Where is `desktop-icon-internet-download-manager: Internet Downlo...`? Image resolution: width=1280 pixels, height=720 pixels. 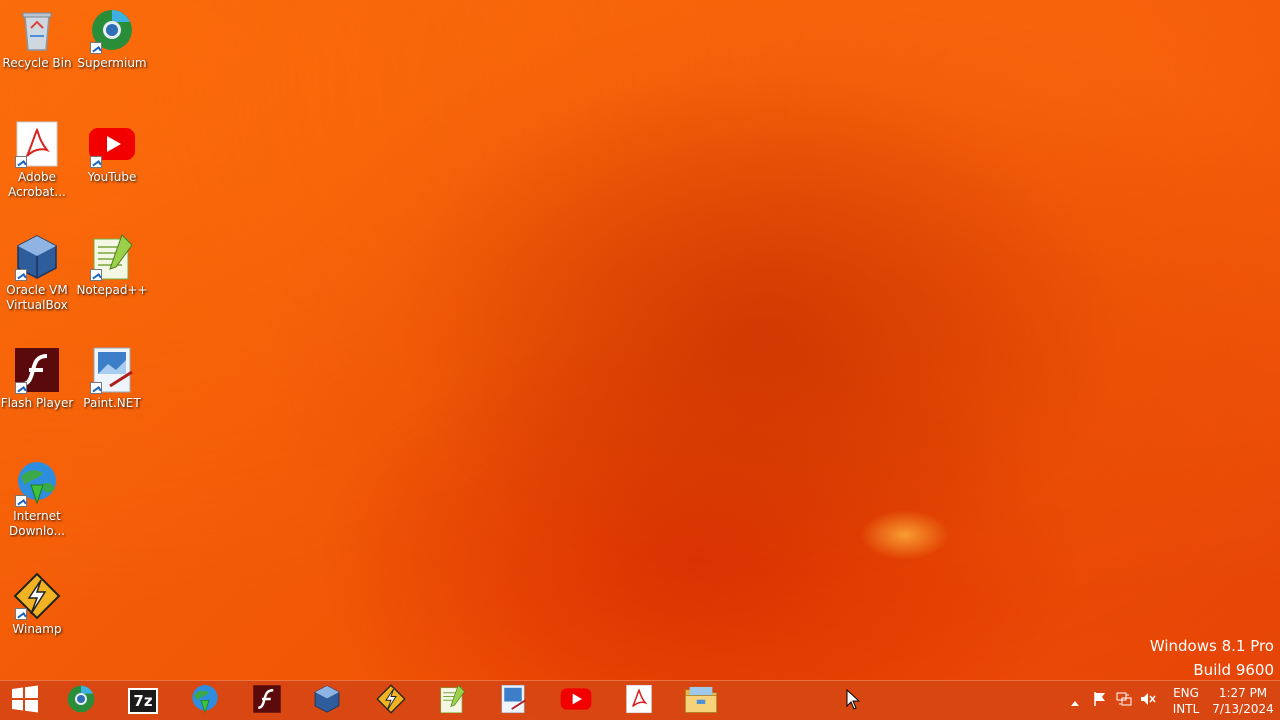 desktop-icon-internet-download-manager: Internet Downlo... is located at coordinates (37, 499).